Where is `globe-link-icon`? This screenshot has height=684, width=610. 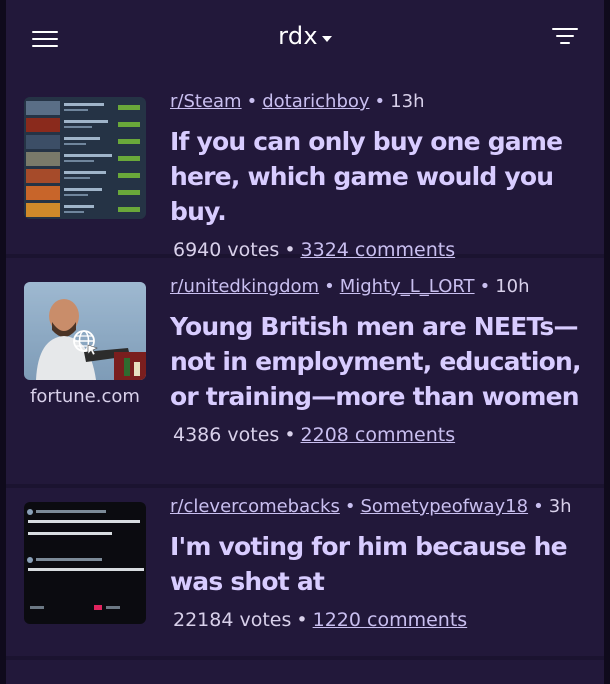
globe-link-icon is located at coordinates (85, 343).